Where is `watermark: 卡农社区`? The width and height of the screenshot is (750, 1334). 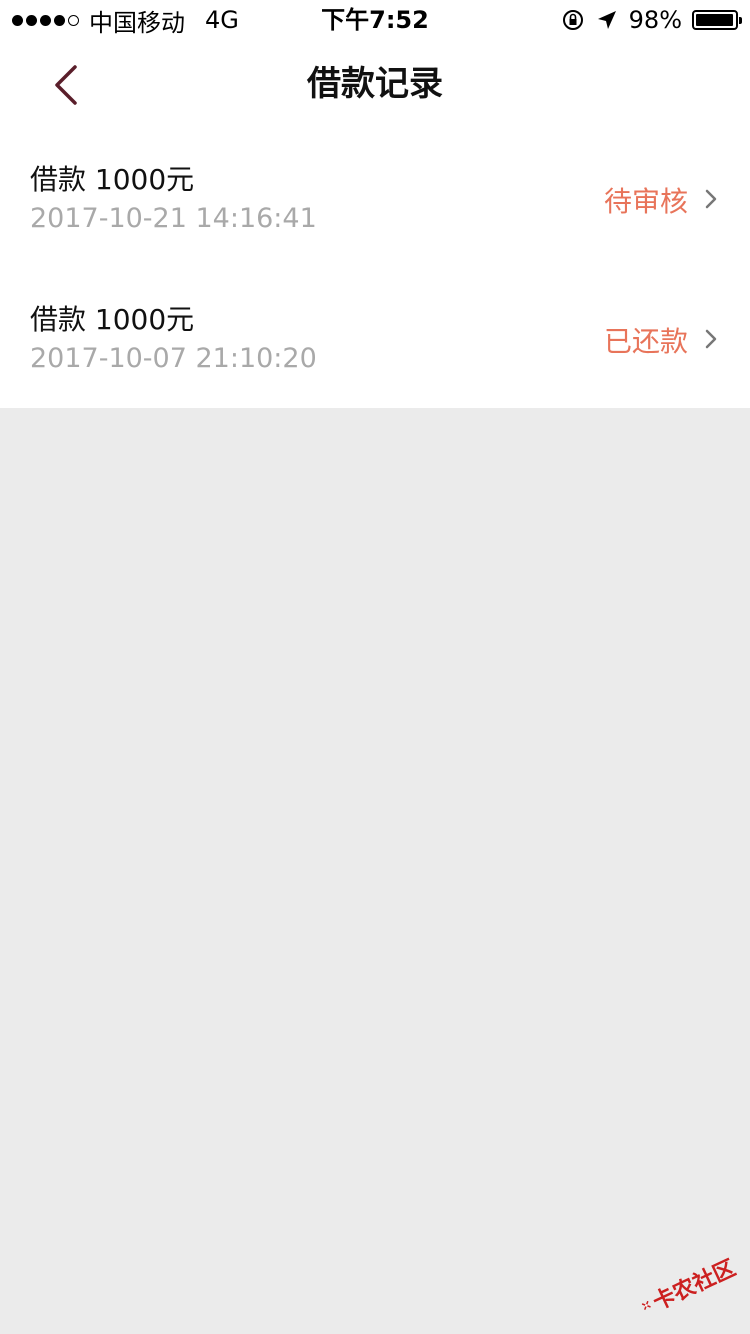 watermark: 卡农社区 is located at coordinates (688, 1285).